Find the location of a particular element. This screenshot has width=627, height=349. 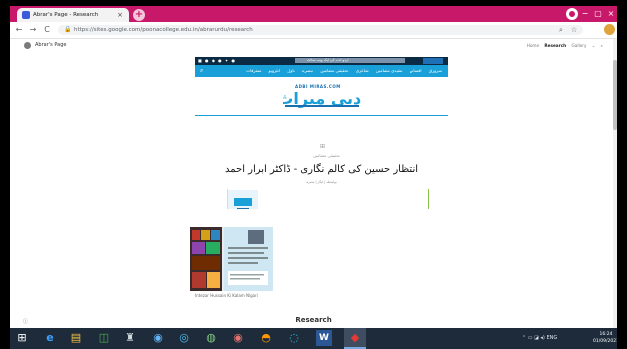

system-tray: ⌃ ▭ ◪ ◂) ENG is located at coordinates (539, 338).